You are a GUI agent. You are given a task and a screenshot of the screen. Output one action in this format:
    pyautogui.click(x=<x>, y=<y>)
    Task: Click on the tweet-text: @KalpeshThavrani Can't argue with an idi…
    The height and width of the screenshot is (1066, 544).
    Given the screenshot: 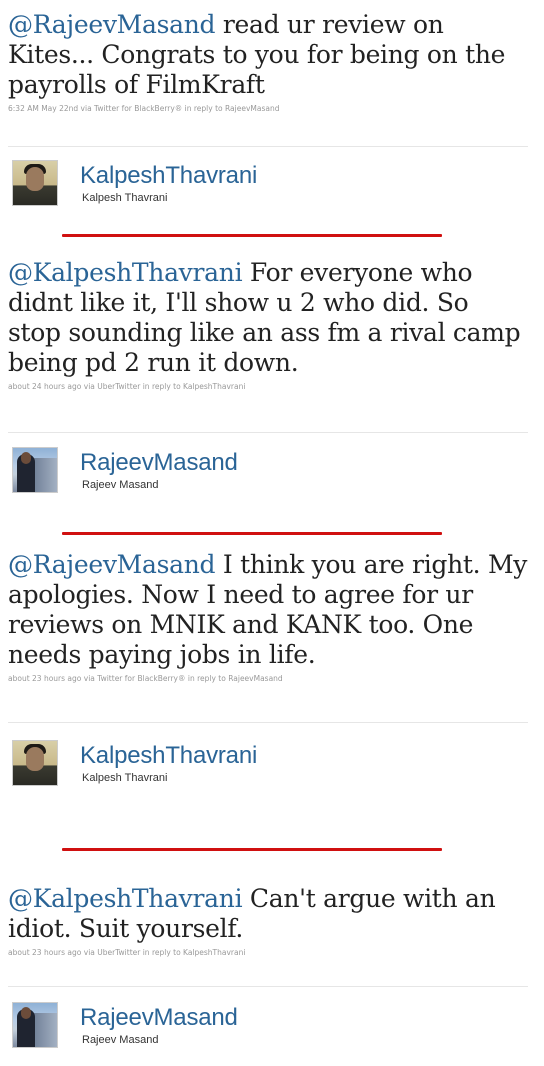 What is the action you would take?
    pyautogui.click(x=268, y=914)
    